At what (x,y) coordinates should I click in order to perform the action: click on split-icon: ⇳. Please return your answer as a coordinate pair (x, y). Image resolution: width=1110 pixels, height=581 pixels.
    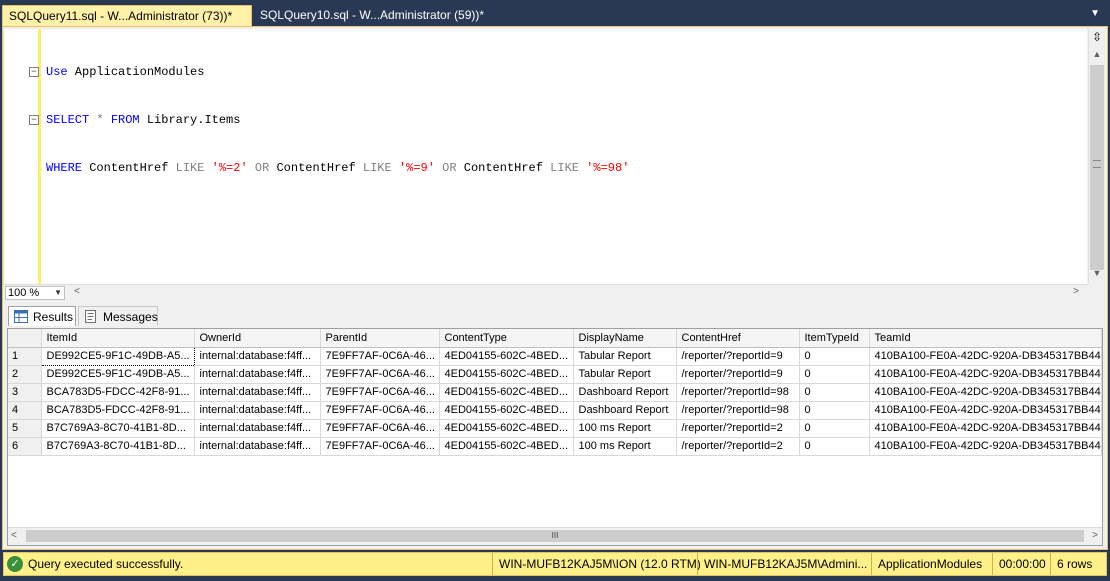
    Looking at the image, I should click on (1097, 37).